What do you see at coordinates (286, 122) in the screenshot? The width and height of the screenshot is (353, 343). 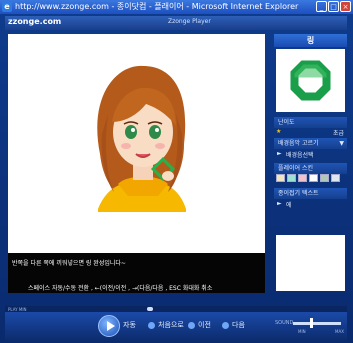 I see `difficulty-label: 난이도` at bounding box center [286, 122].